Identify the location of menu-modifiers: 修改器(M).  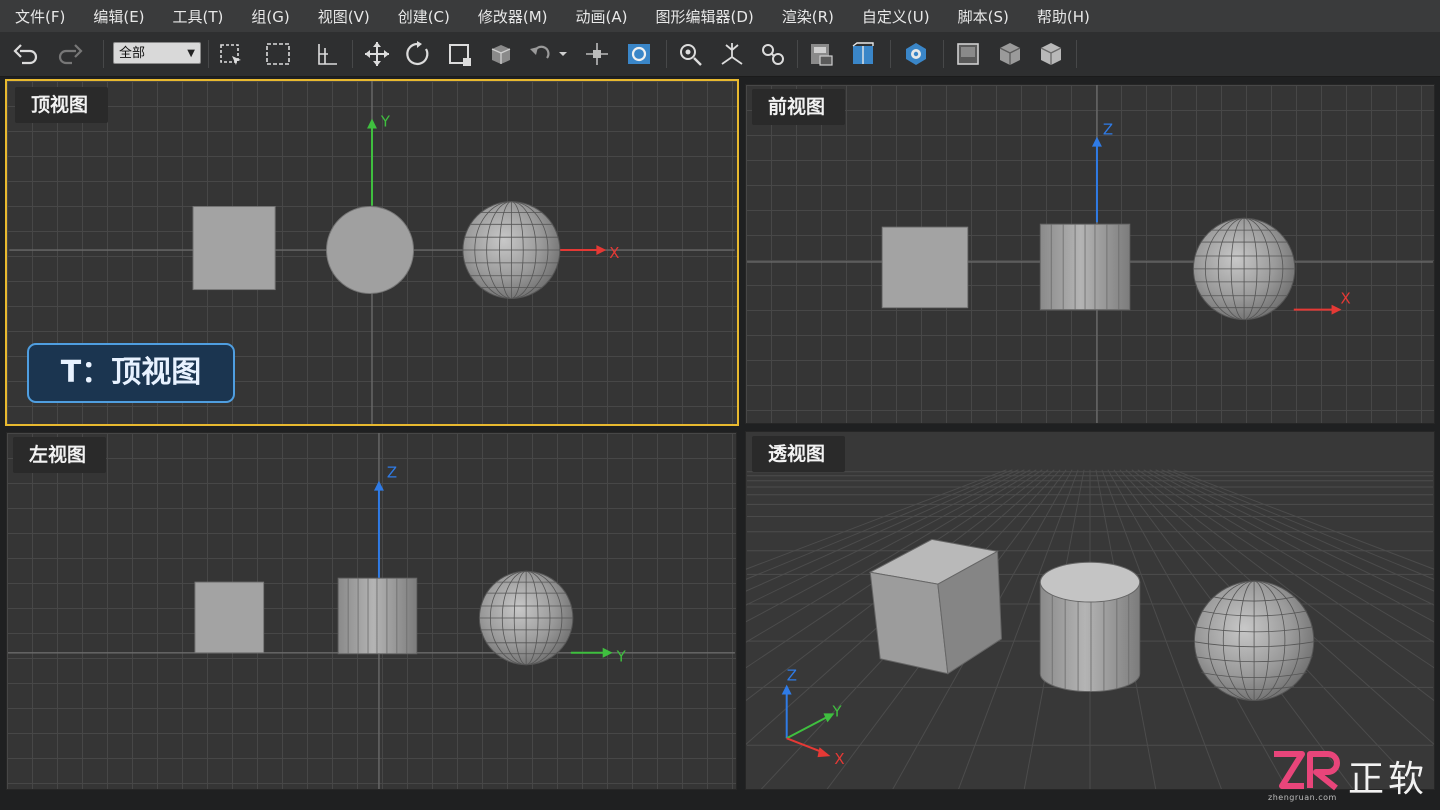
(512, 16).